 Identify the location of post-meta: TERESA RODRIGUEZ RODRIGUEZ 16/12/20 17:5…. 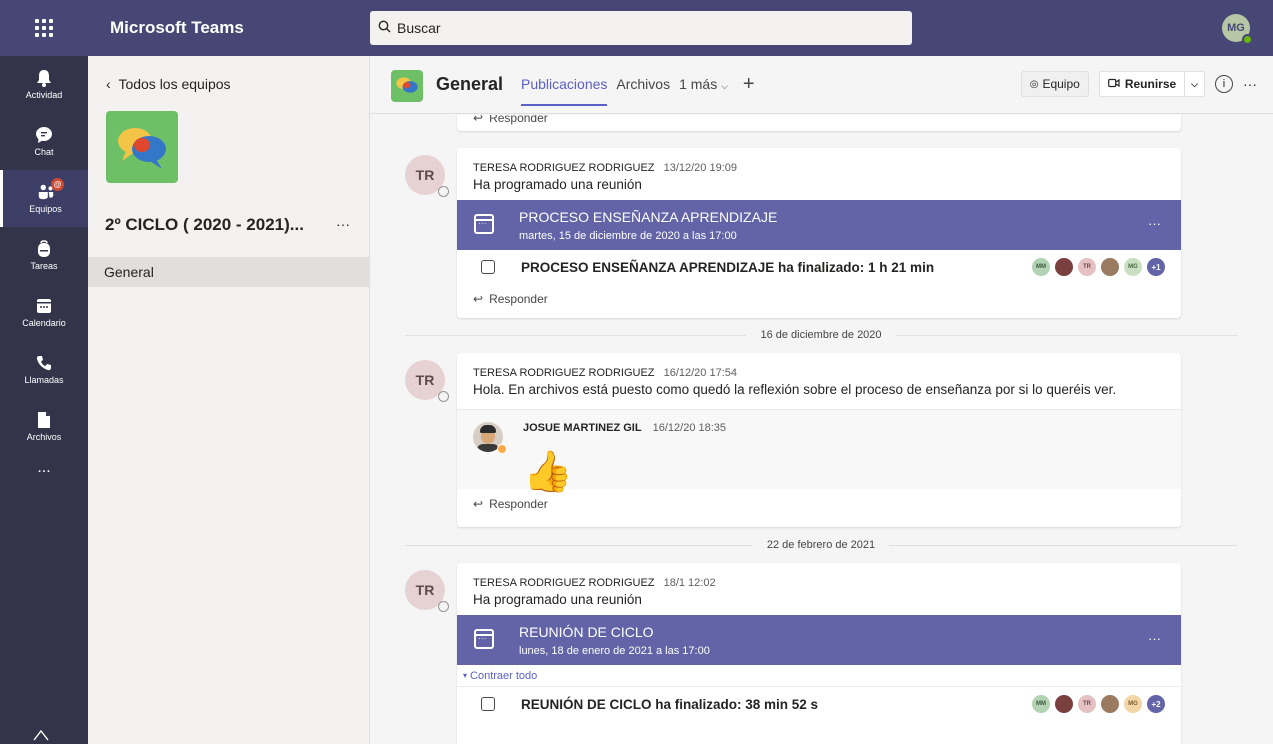
(819, 366).